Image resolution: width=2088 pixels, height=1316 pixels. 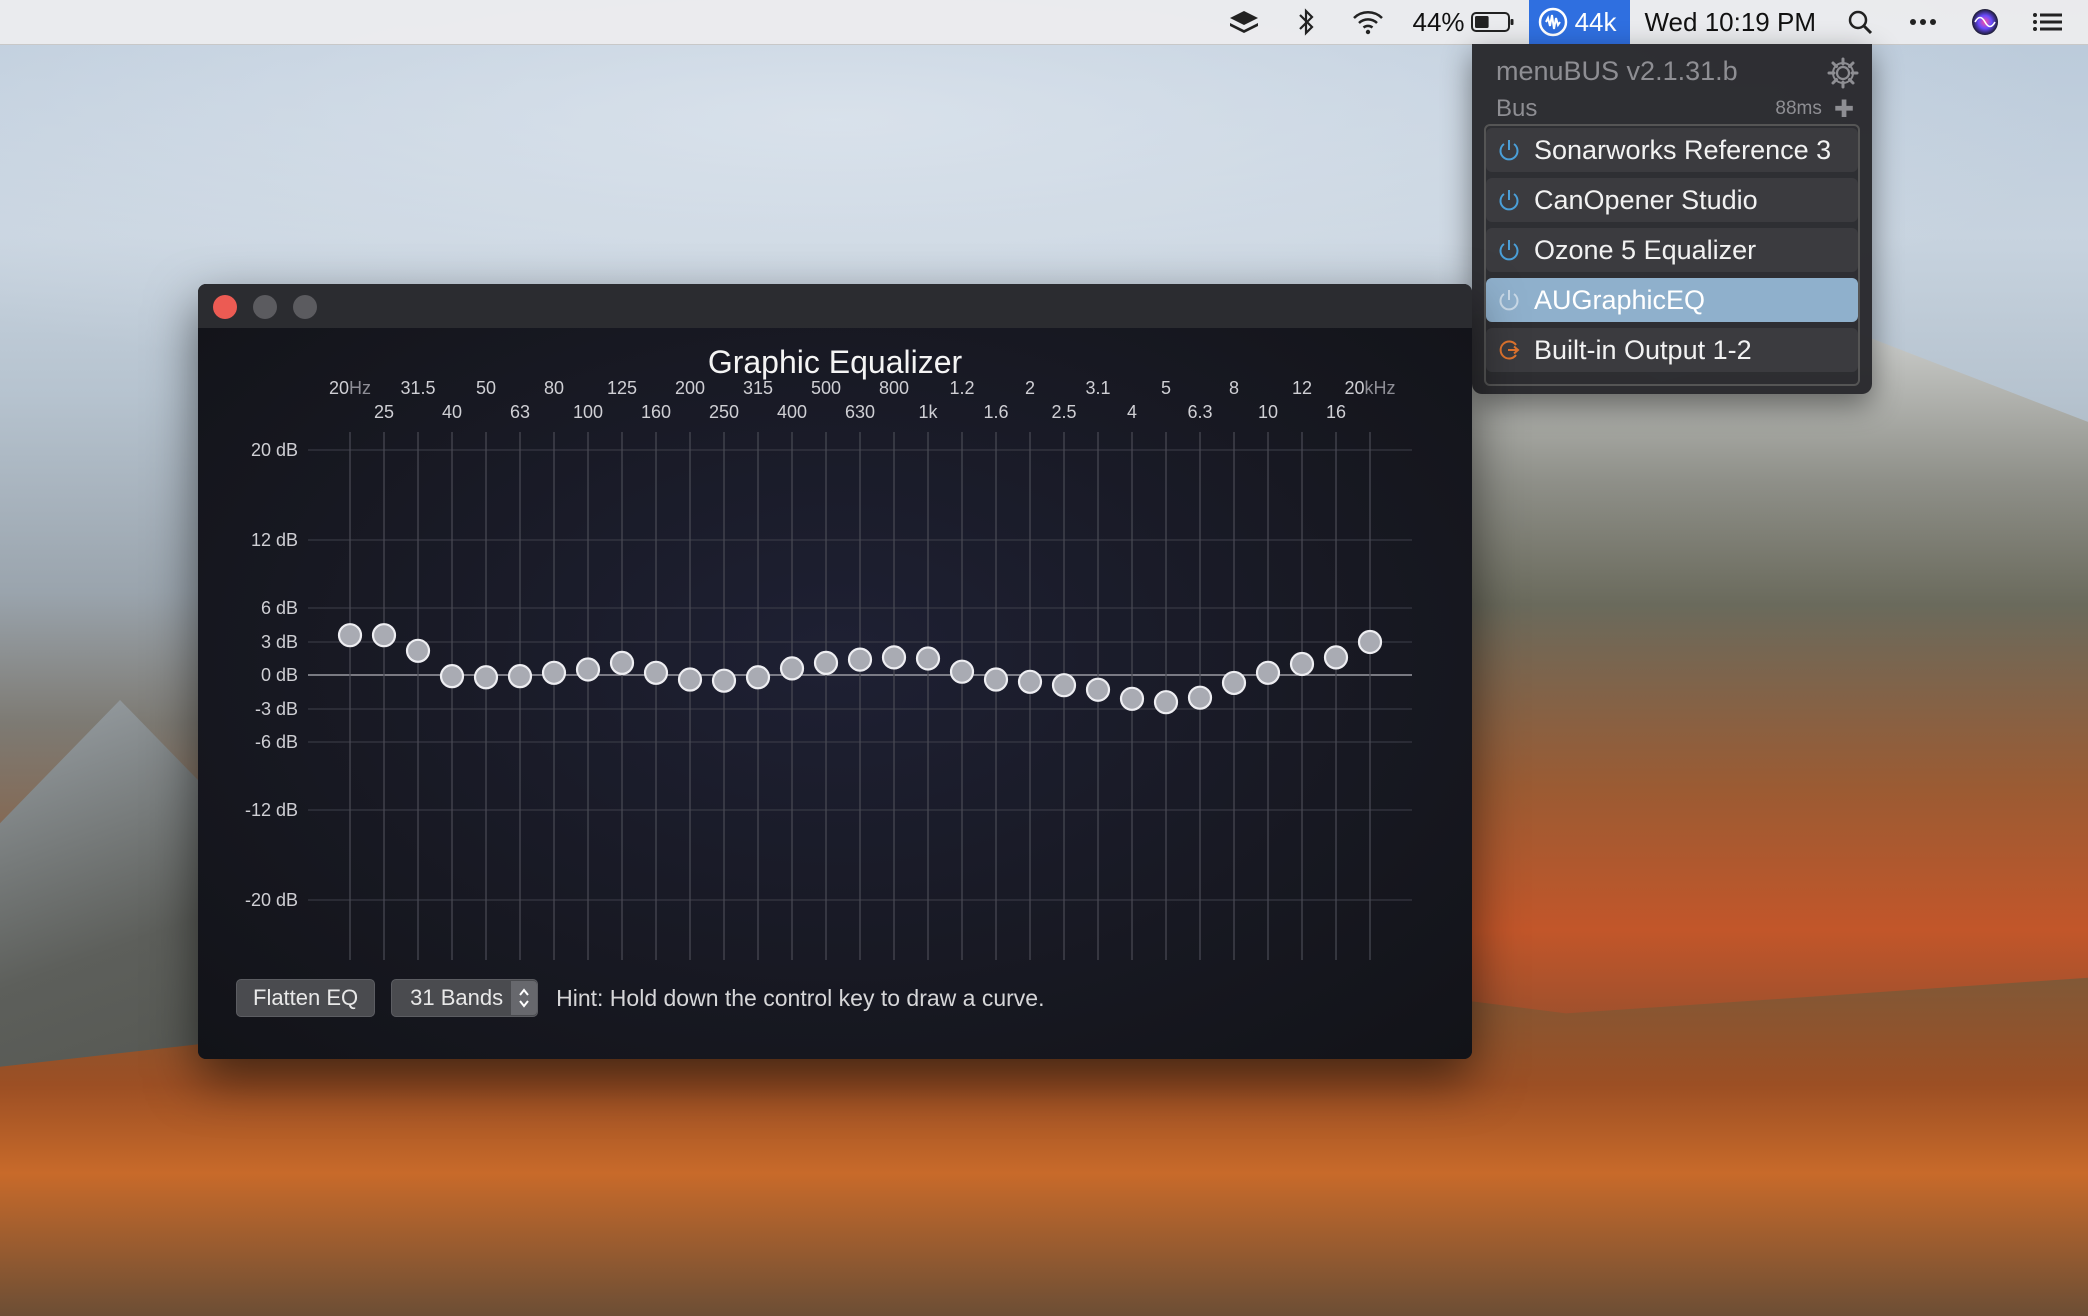 What do you see at coordinates (1672, 200) in the screenshot?
I see `bus-item: CanOpener Studio` at bounding box center [1672, 200].